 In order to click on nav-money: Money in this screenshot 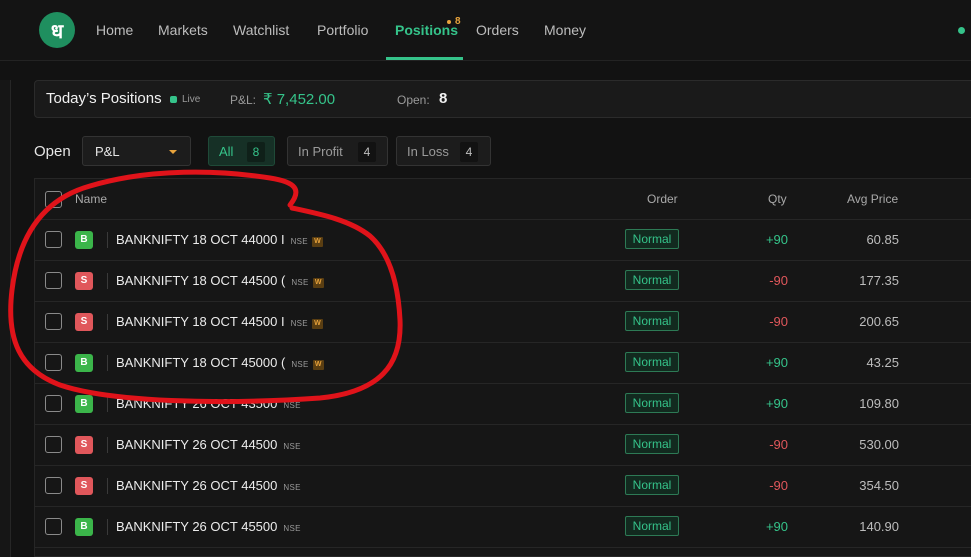, I will do `click(565, 30)`.